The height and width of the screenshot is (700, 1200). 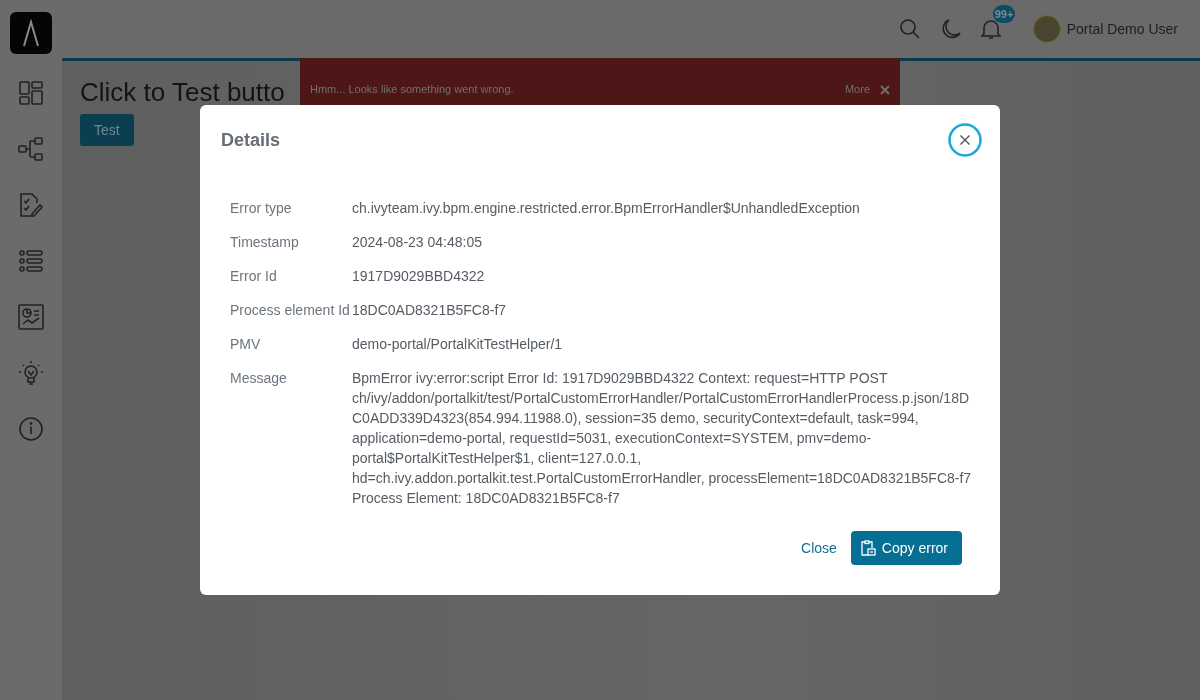 I want to click on logo-icon, so click(x=31, y=33).